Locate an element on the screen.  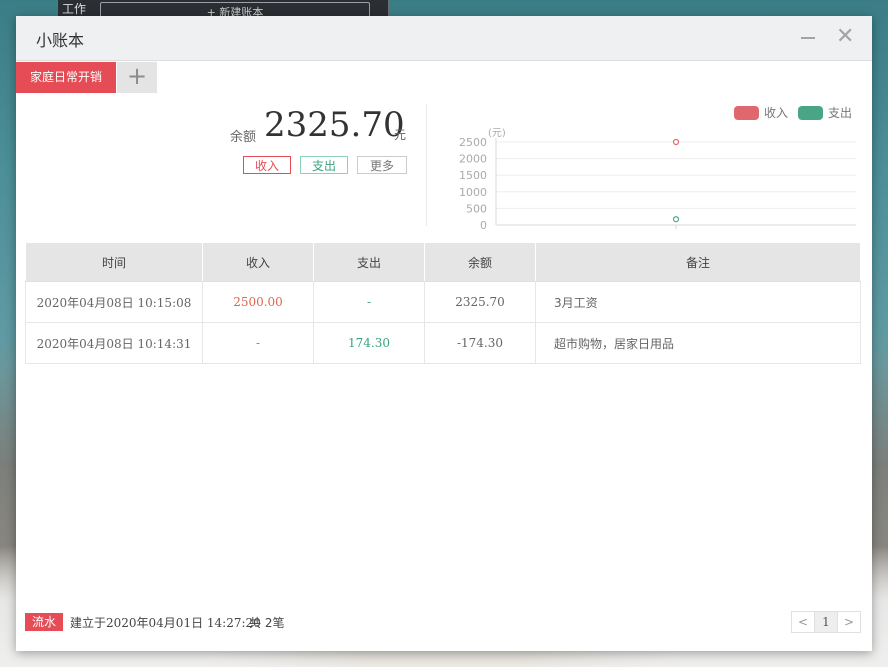
cell-income: 2500.00 is located at coordinates (258, 302).